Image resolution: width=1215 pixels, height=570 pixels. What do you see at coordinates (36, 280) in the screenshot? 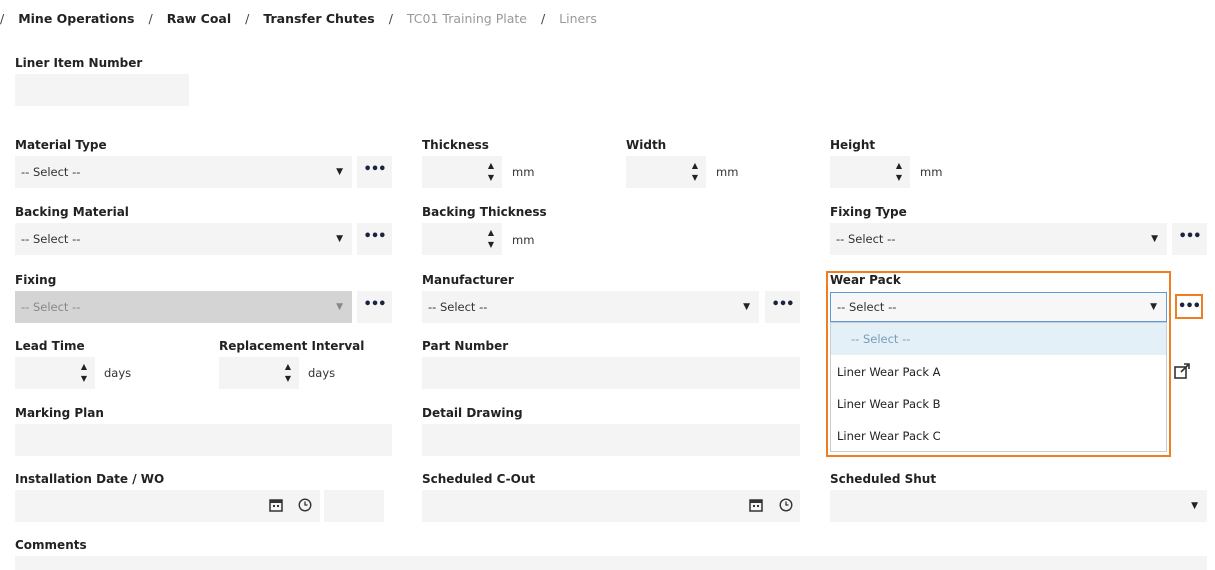
I see `fixing-label: Fixing` at bounding box center [36, 280].